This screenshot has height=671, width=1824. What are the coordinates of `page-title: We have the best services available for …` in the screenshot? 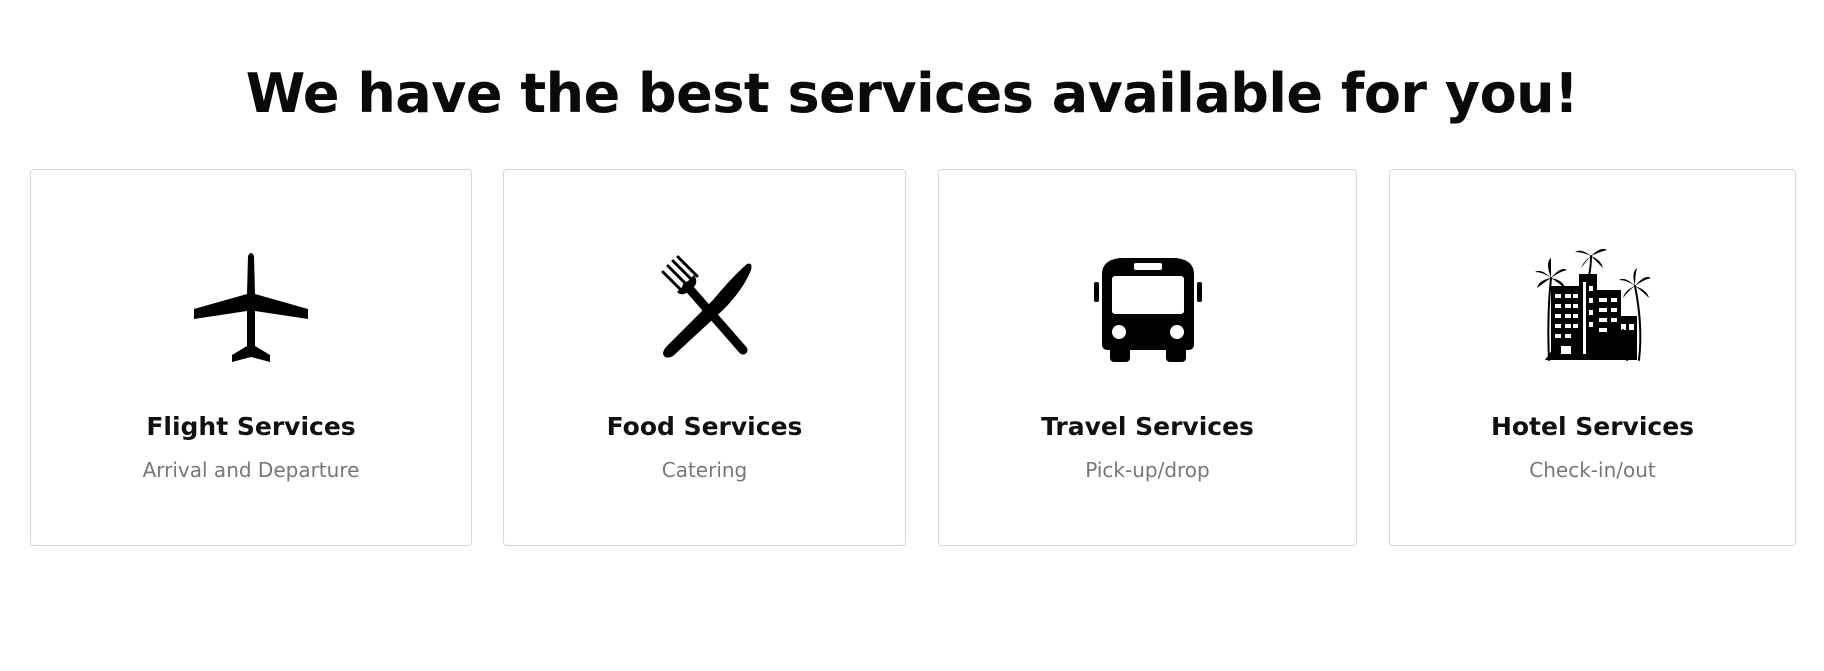 It's located at (912, 93).